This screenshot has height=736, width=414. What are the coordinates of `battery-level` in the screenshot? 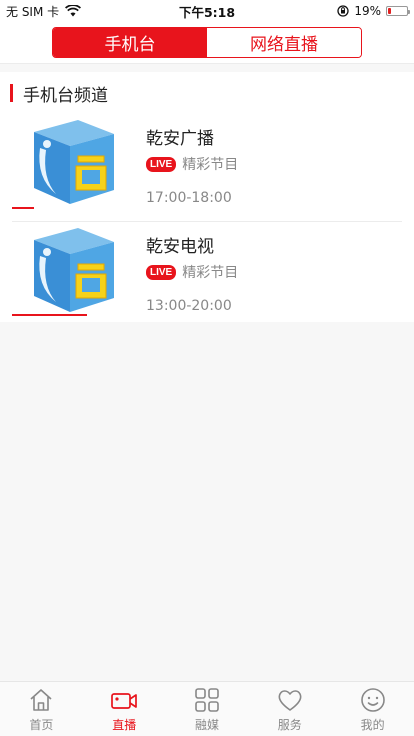 It's located at (390, 11).